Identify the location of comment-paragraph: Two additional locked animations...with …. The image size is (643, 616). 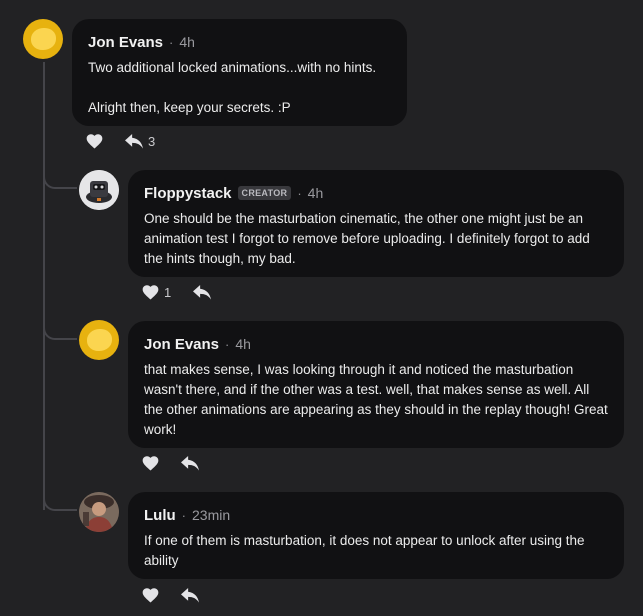
(232, 67).